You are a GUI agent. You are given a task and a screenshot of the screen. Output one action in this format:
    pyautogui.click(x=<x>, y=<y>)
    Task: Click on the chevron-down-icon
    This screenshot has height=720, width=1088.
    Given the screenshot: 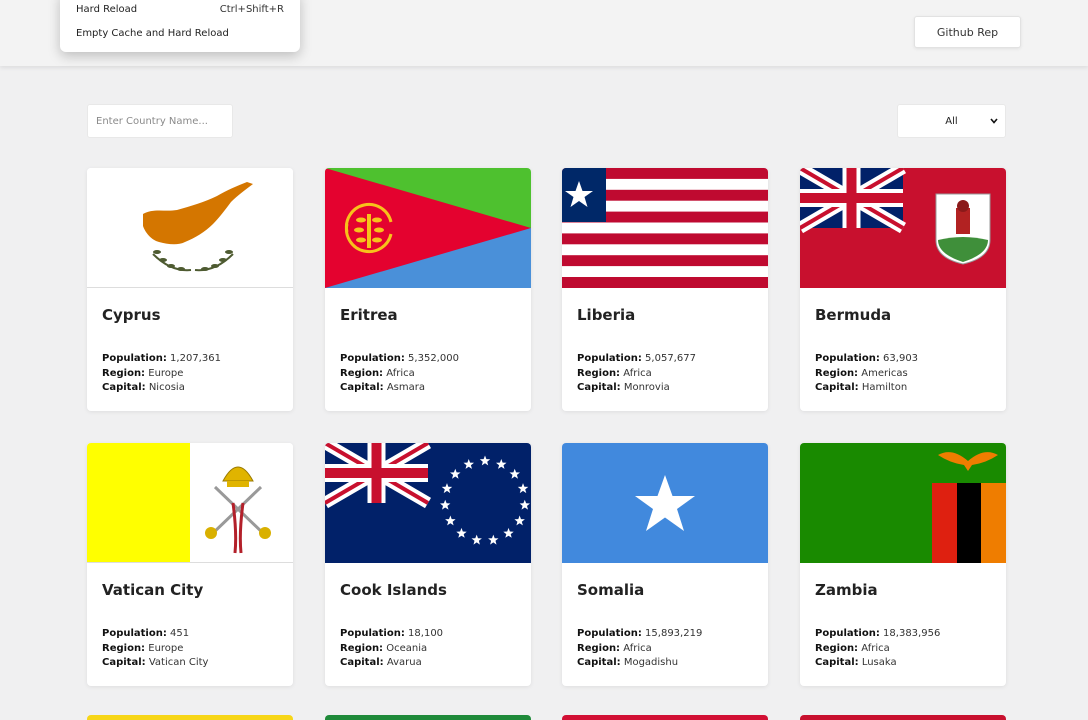 What is the action you would take?
    pyautogui.click(x=994, y=121)
    